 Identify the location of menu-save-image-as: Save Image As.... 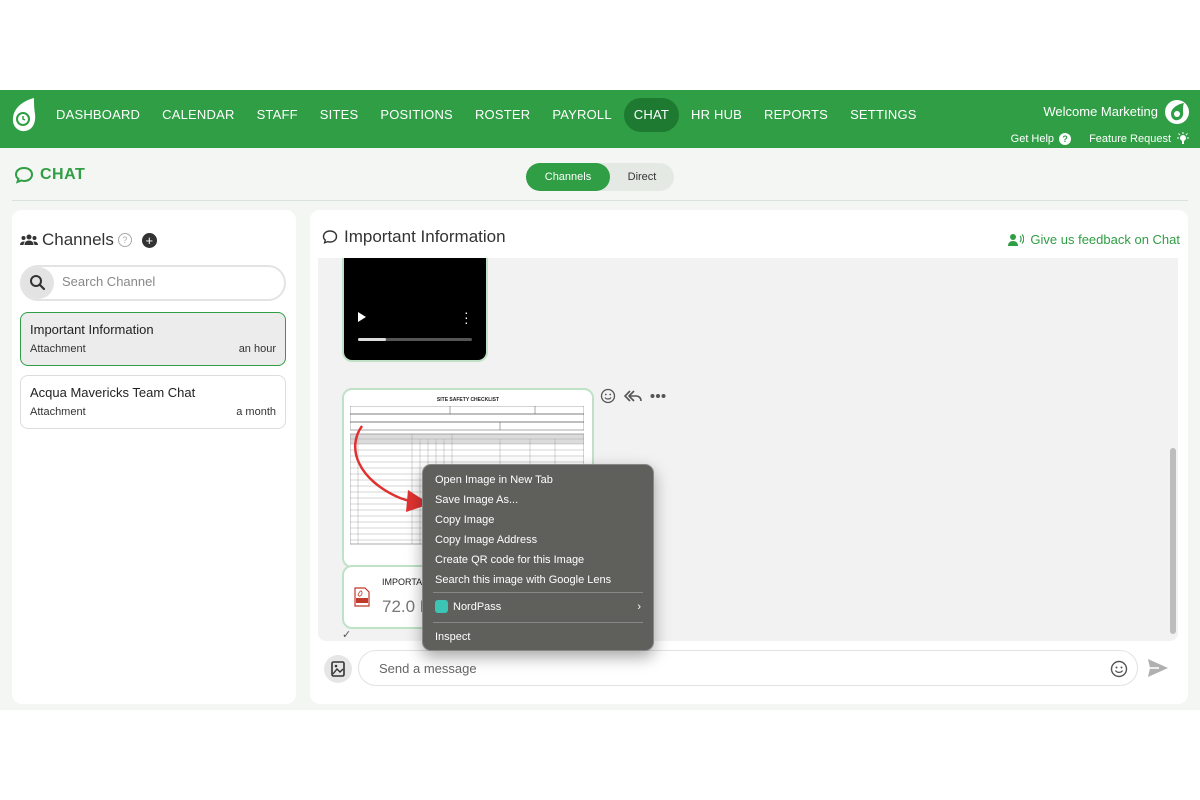
(476, 500).